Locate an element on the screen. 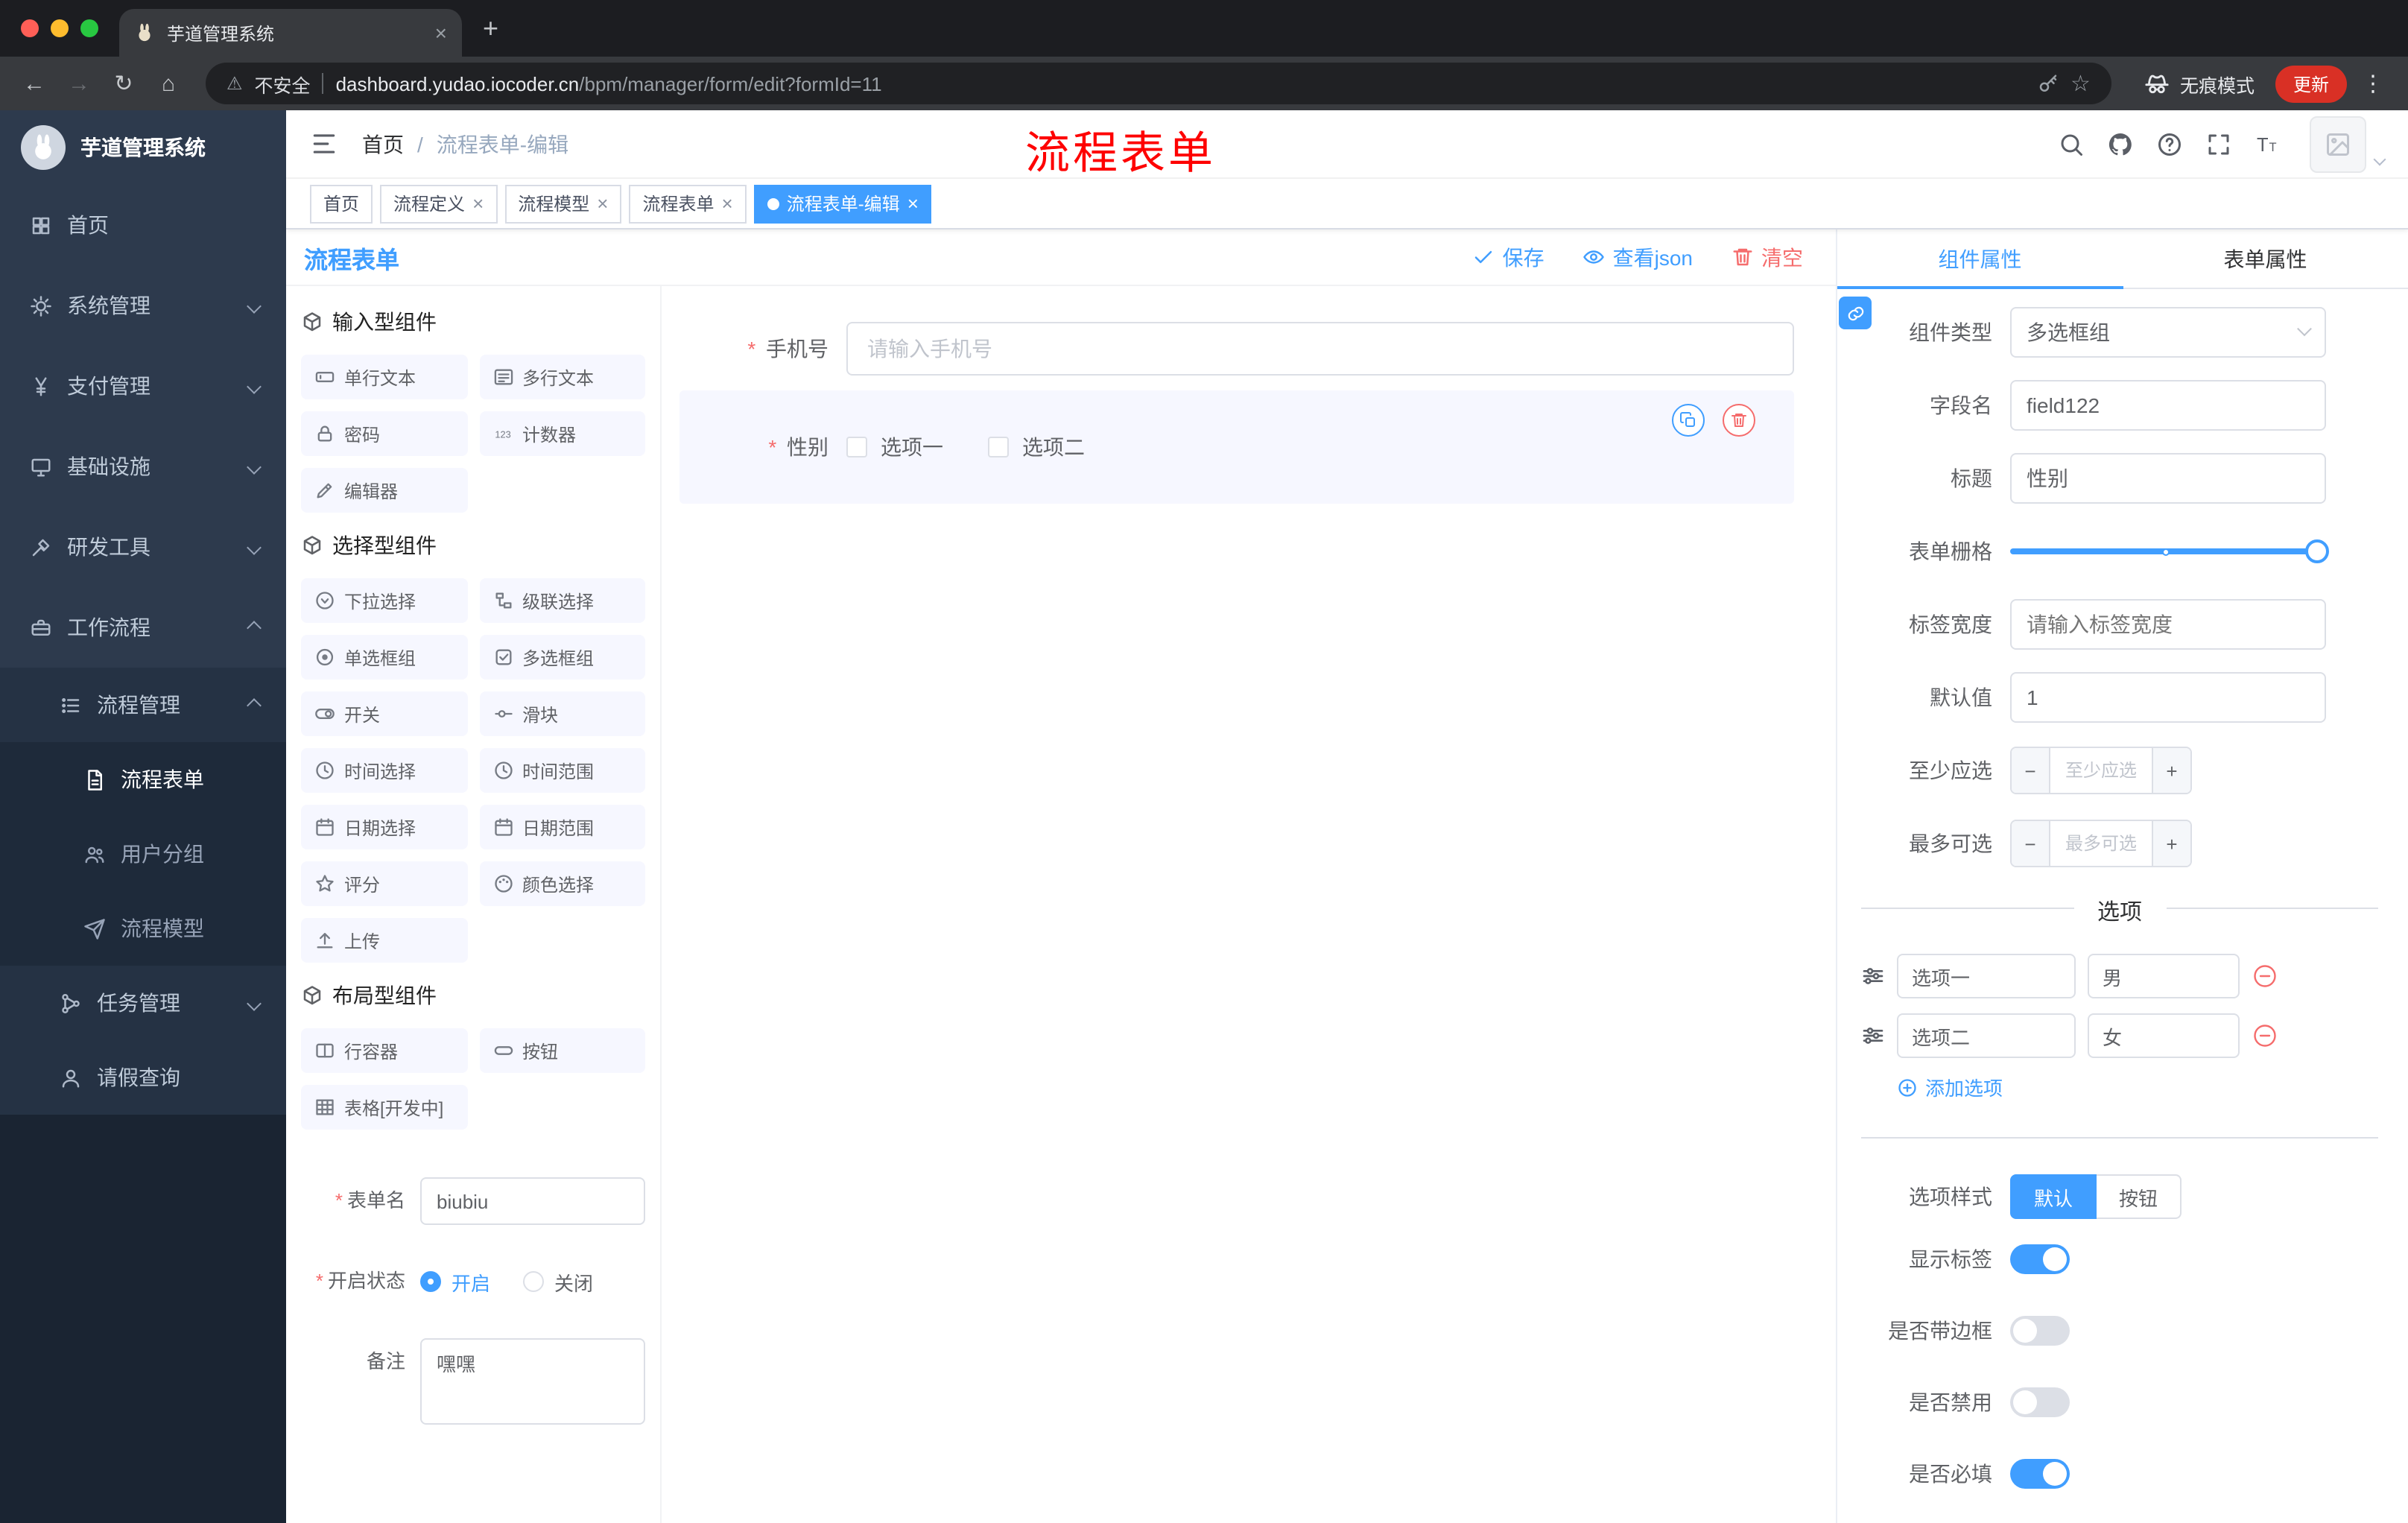 The width and height of the screenshot is (2408, 1523). disabled-switch is located at coordinates (2040, 1402).